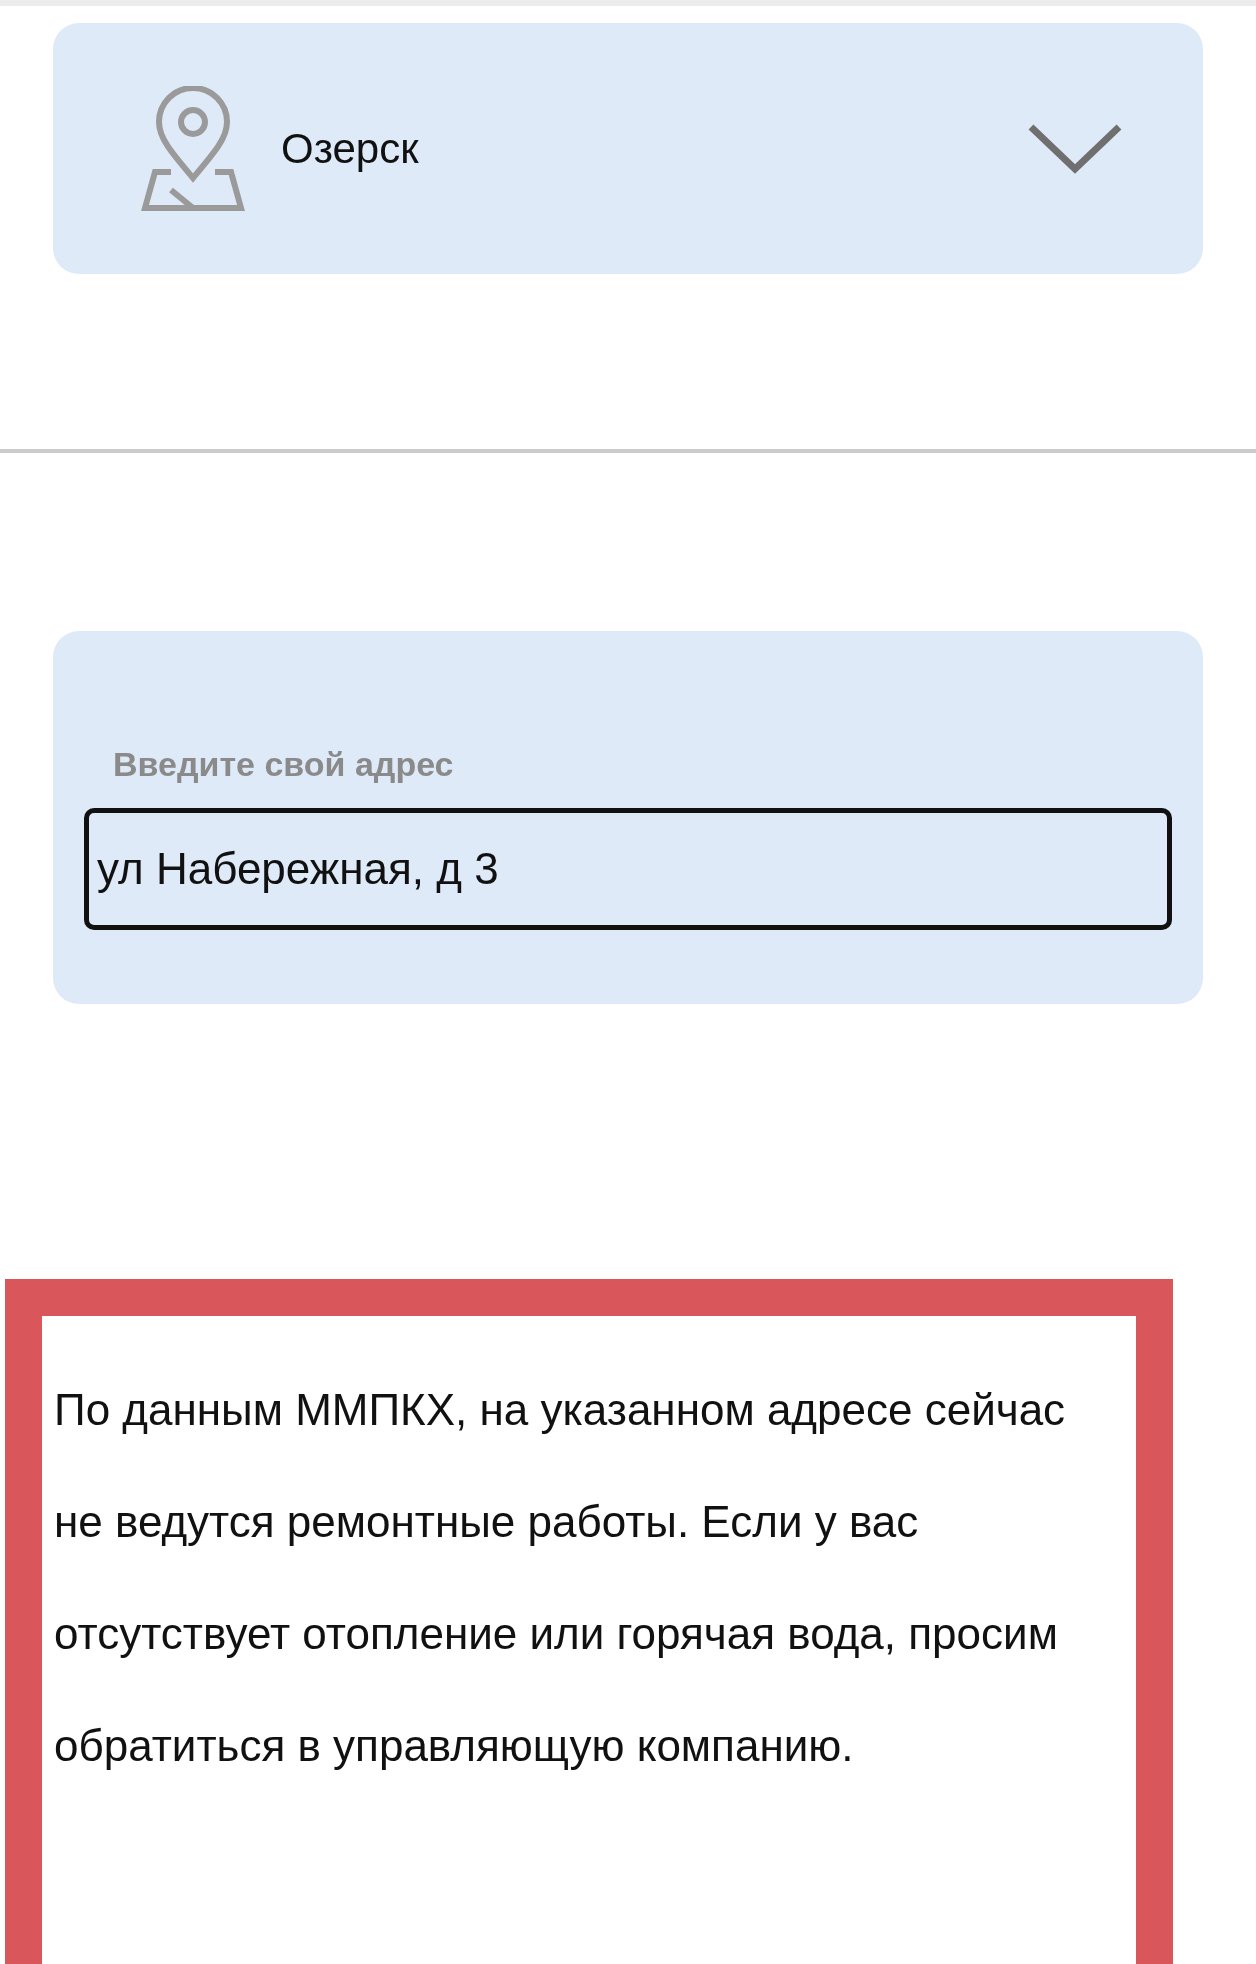 The width and height of the screenshot is (1256, 1964). Describe the element at coordinates (350, 149) in the screenshot. I see `city-name: Озерск` at that location.